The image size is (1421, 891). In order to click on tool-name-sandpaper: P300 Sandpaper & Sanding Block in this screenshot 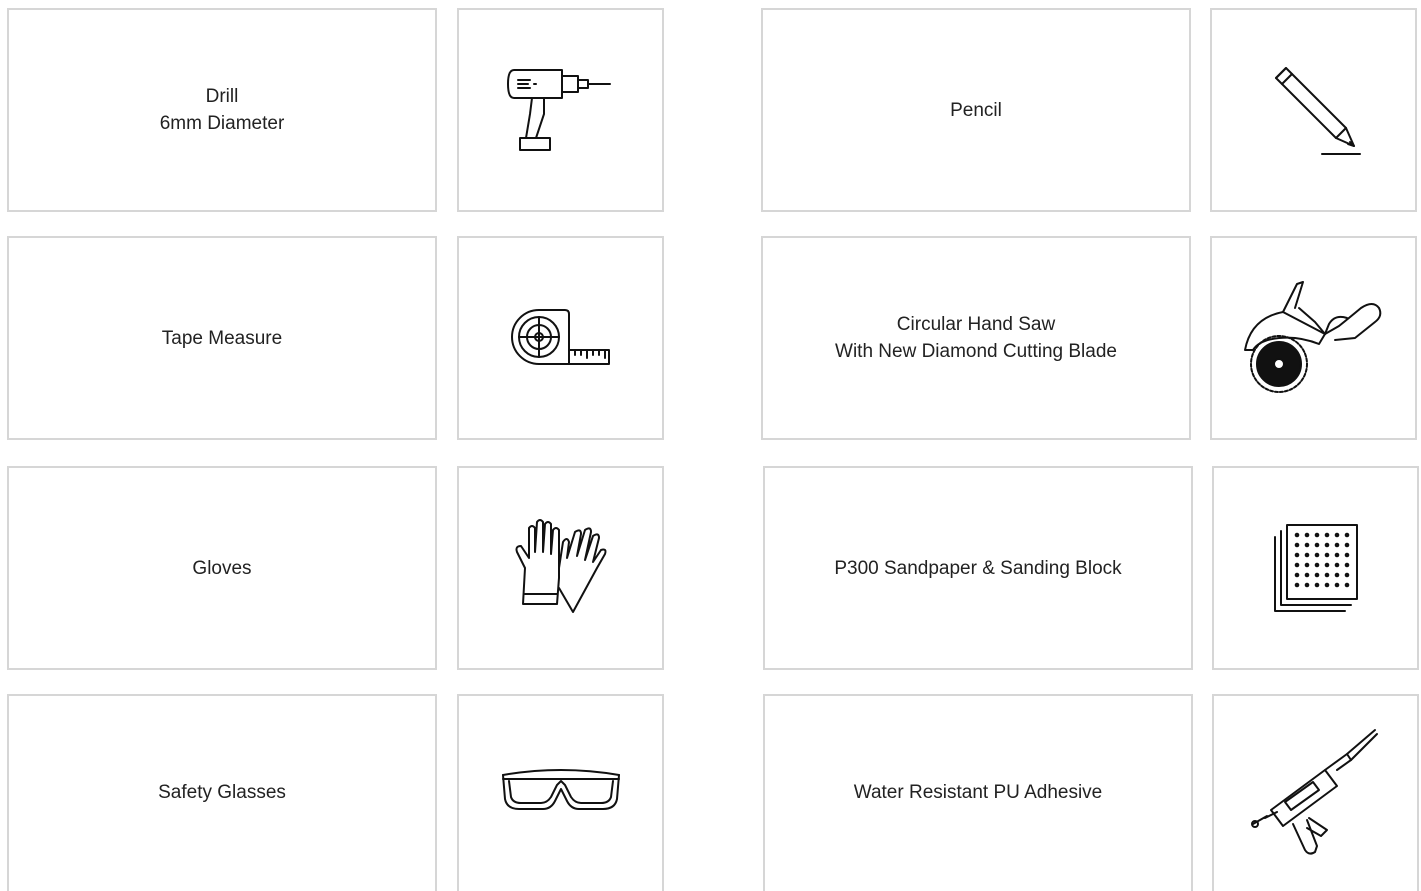, I will do `click(978, 568)`.